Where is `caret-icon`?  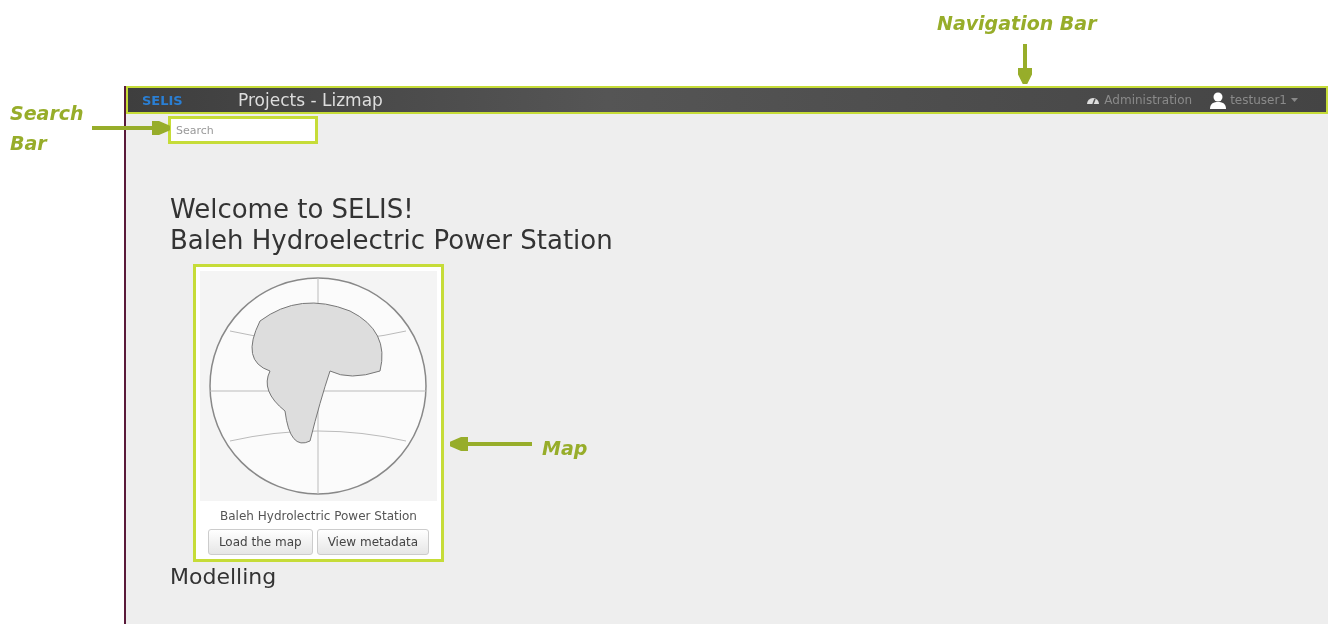 caret-icon is located at coordinates (1294, 100).